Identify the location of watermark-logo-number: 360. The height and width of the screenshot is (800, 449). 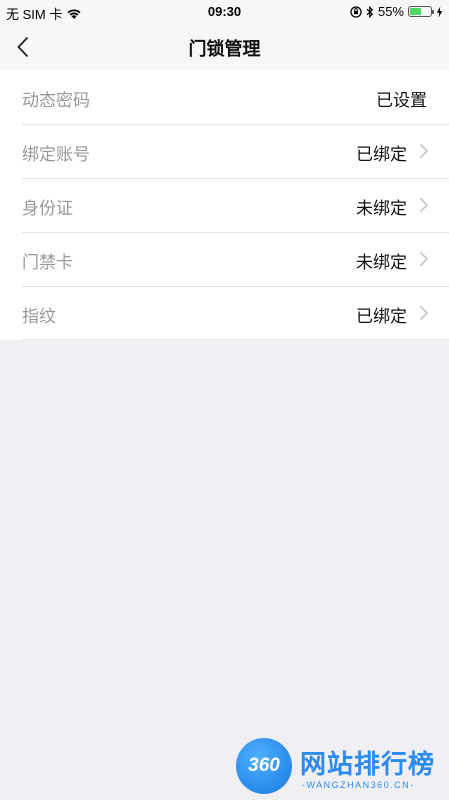
(264, 765).